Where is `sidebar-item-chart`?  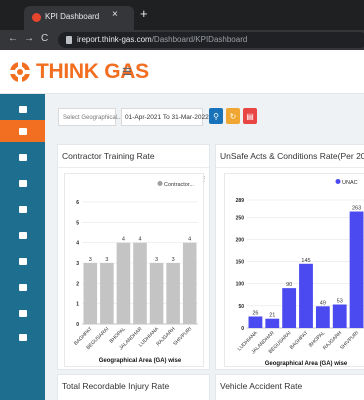 sidebar-item-chart is located at coordinates (22, 235).